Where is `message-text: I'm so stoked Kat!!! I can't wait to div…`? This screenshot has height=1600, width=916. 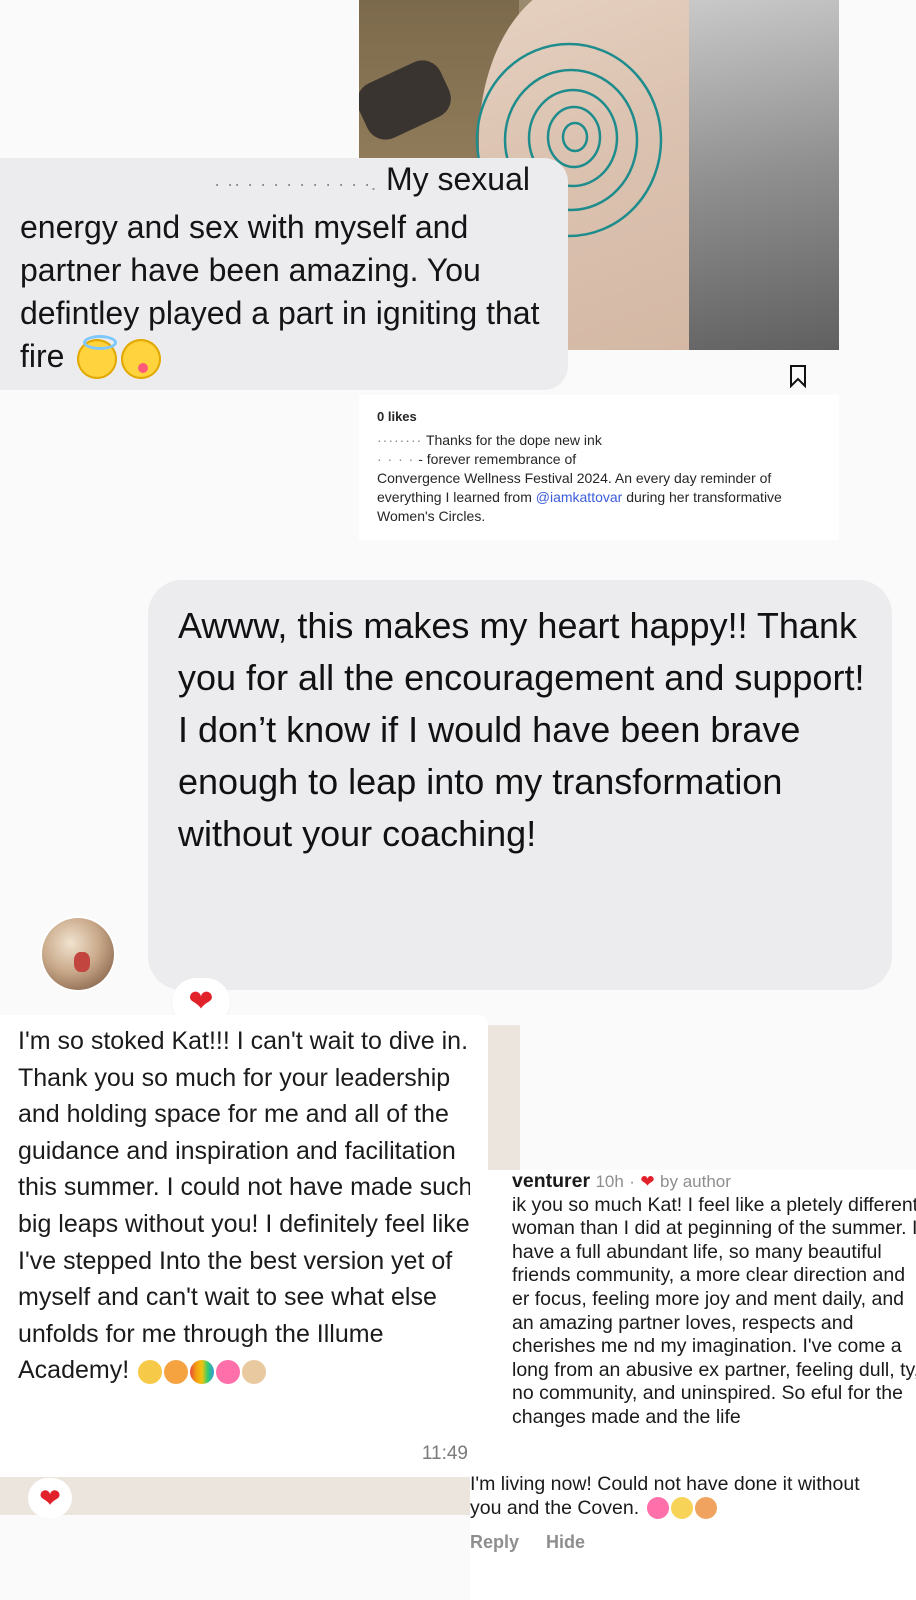
message-text: I'm so stoked Kat!!! I can't wait to div… is located at coordinates (245, 1206).